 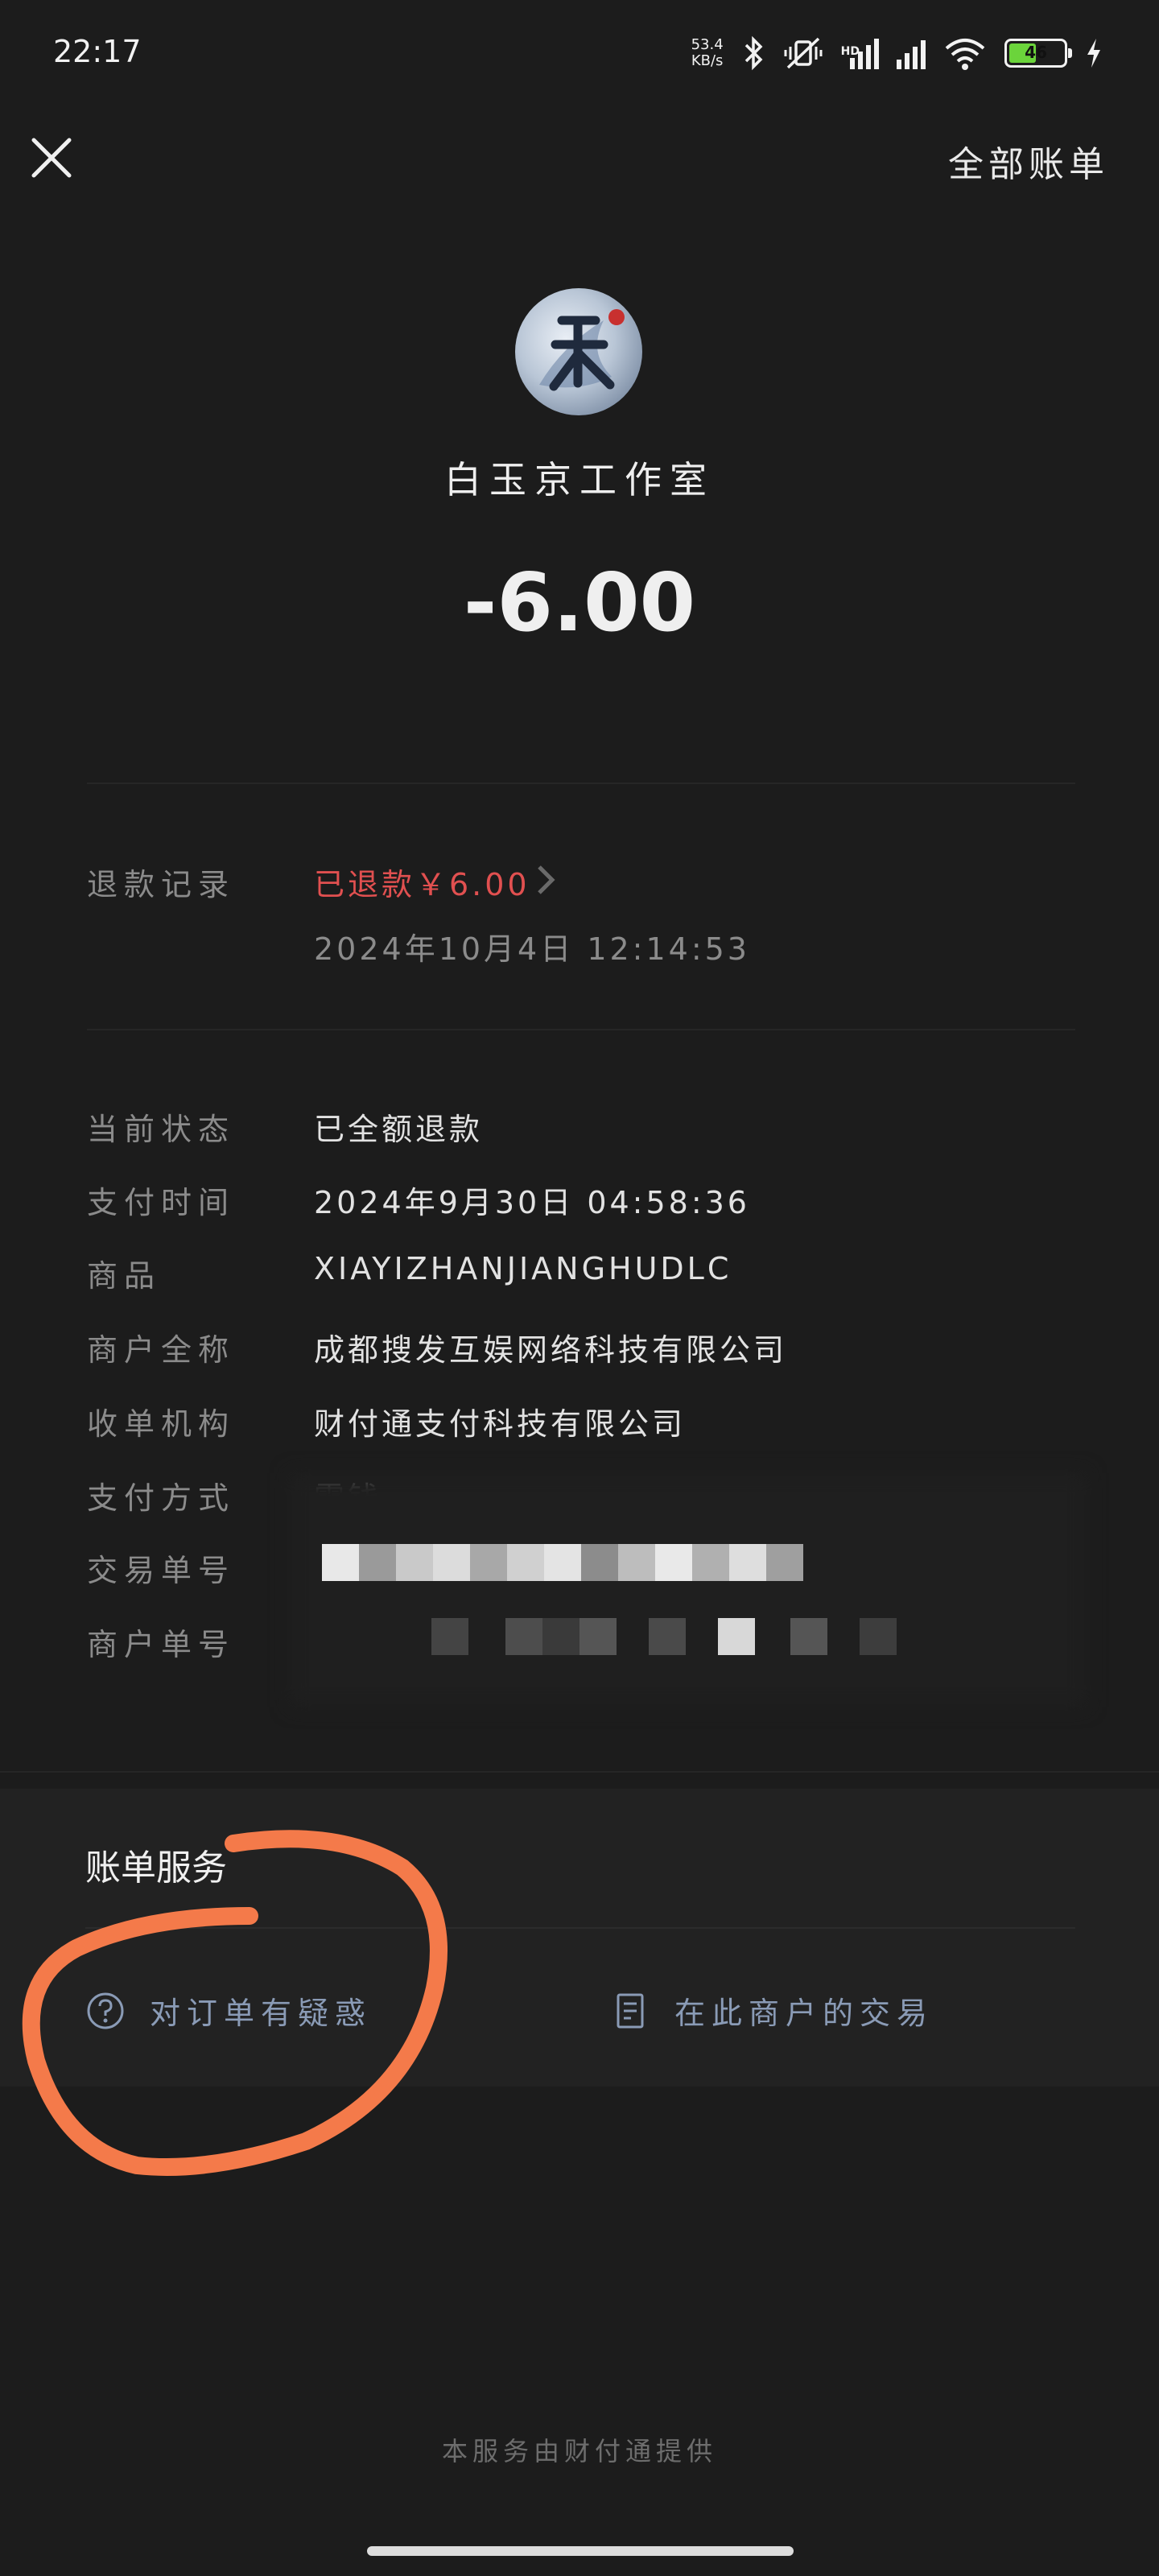 What do you see at coordinates (422, 882) in the screenshot?
I see `refund-status-link: 已退款￥6.00` at bounding box center [422, 882].